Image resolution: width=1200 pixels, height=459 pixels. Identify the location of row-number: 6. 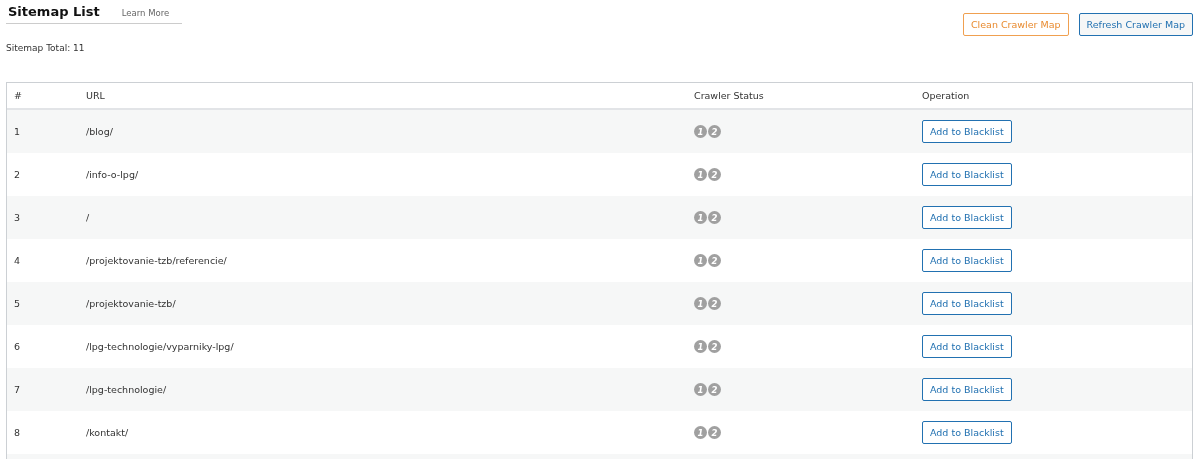
(17, 346).